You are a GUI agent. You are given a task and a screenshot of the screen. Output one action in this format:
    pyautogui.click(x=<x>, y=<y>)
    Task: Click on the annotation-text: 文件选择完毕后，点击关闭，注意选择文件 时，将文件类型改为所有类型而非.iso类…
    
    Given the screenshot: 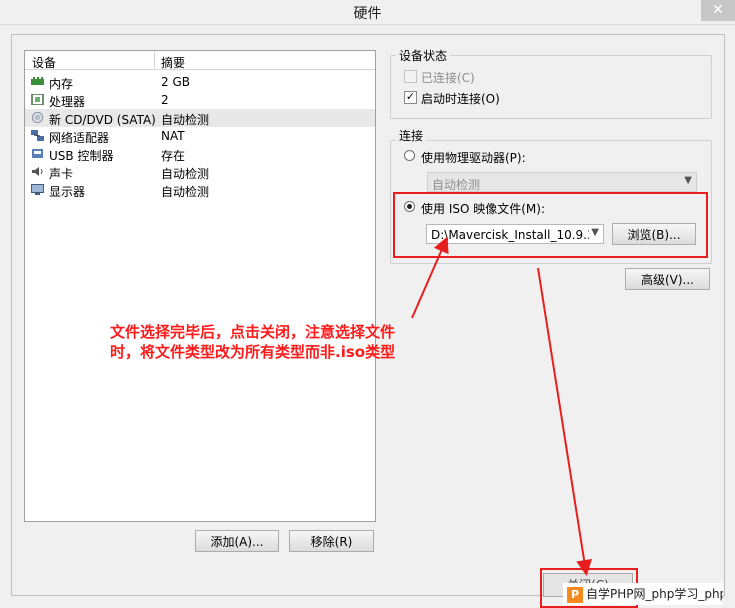 What is the action you would take?
    pyautogui.click(x=270, y=342)
    